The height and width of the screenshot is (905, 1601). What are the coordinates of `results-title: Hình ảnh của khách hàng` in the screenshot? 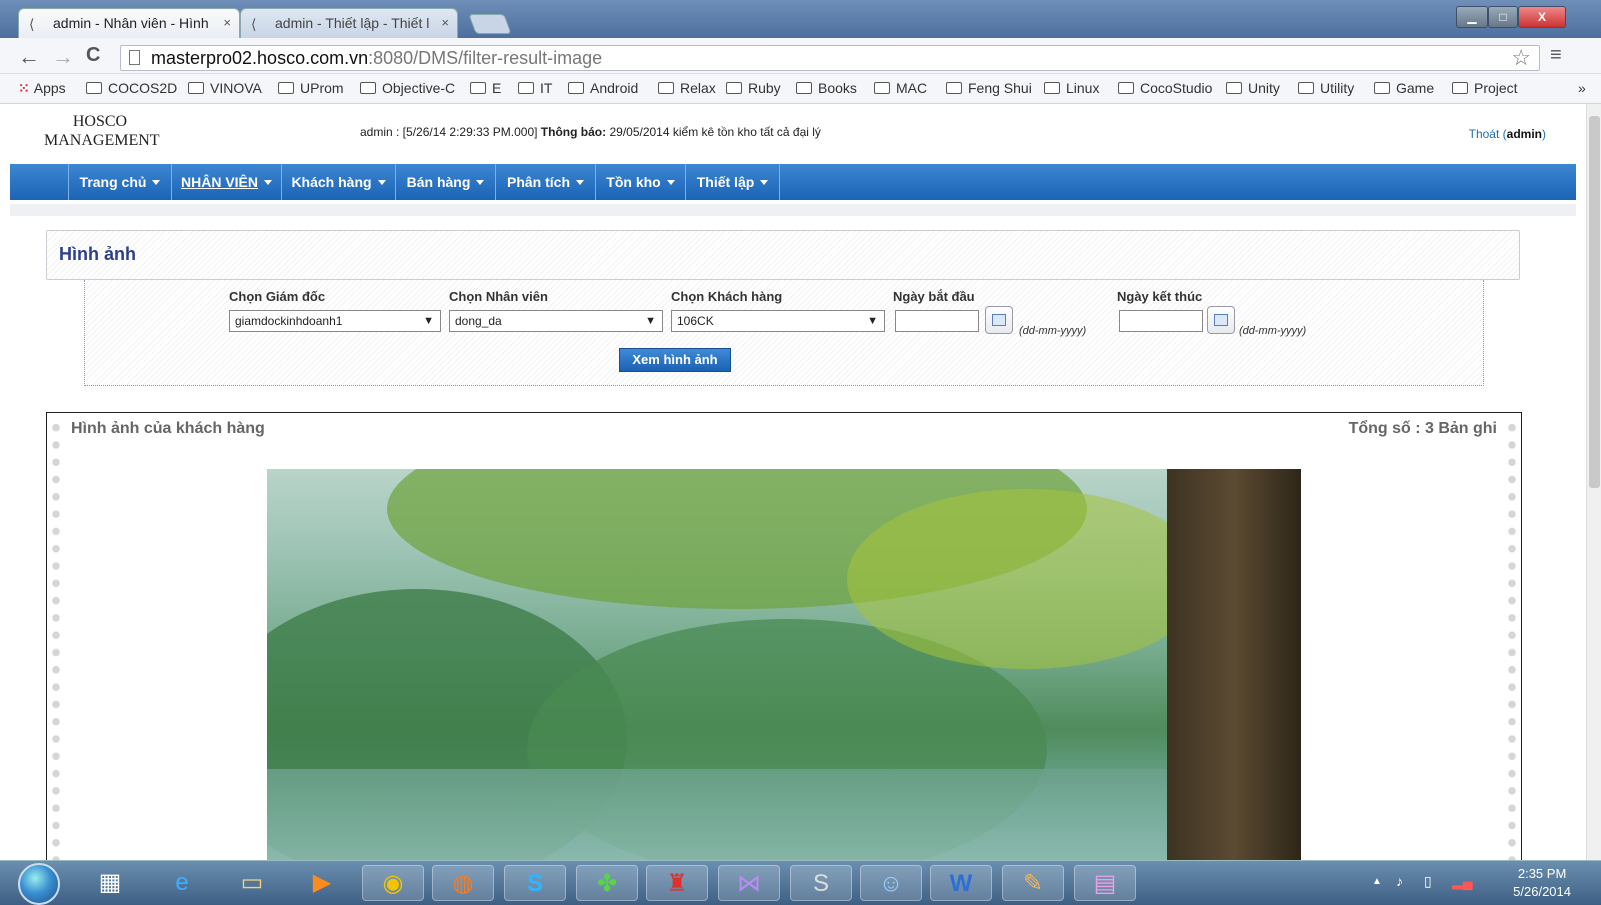 It's located at (168, 428).